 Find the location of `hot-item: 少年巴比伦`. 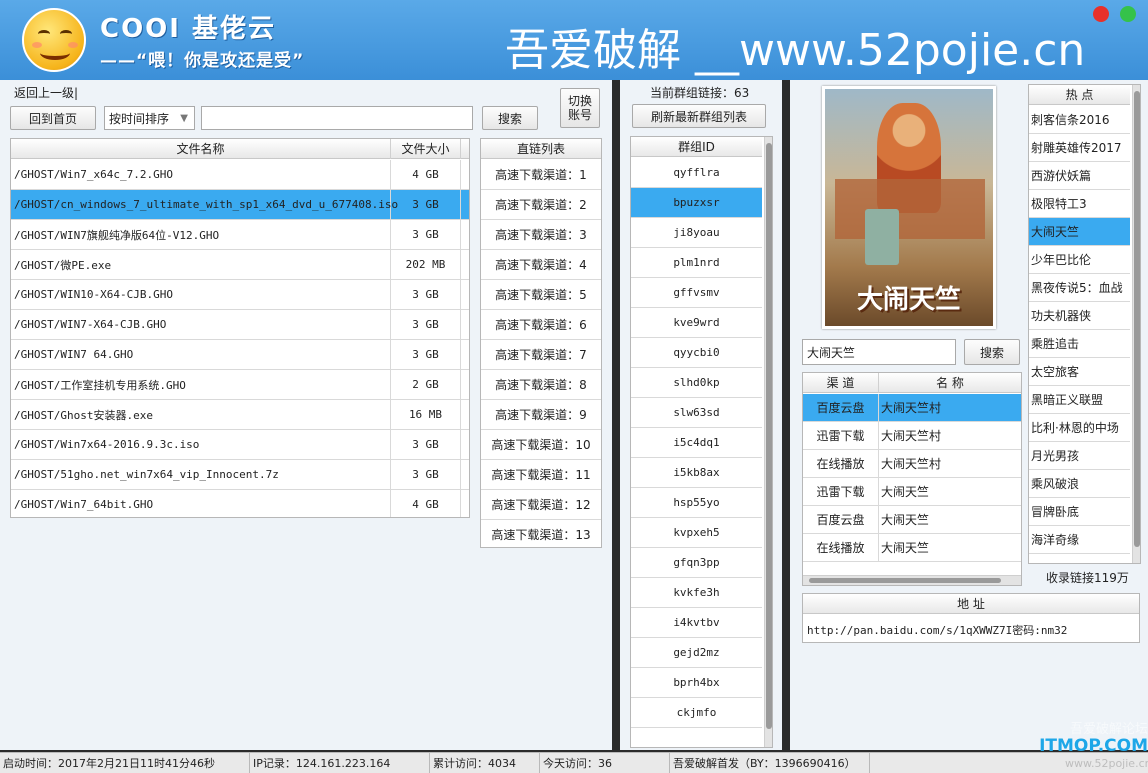

hot-item: 少年巴比伦 is located at coordinates (1079, 260).